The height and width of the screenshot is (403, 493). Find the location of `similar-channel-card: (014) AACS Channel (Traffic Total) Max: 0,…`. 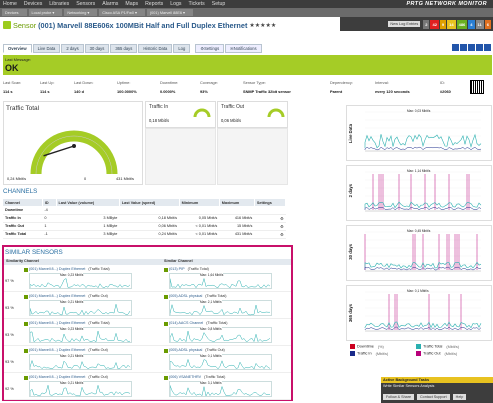

similar-channel-card: (014) AACS Channel (Traffic Total) Max: 0,… is located at coordinates (218, 332).